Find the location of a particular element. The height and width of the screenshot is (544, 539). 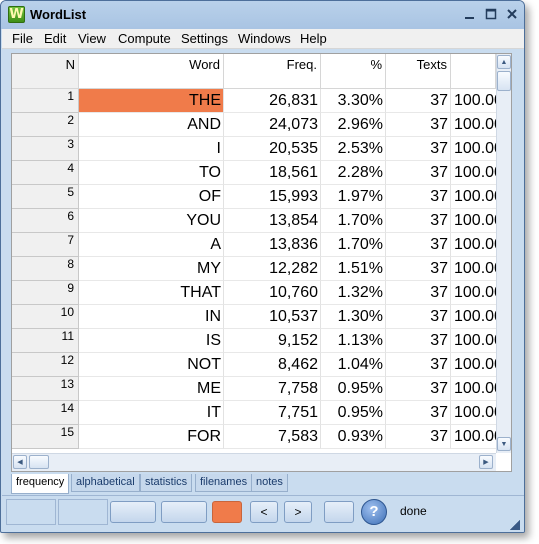

menu-help: Help is located at coordinates (313, 38).